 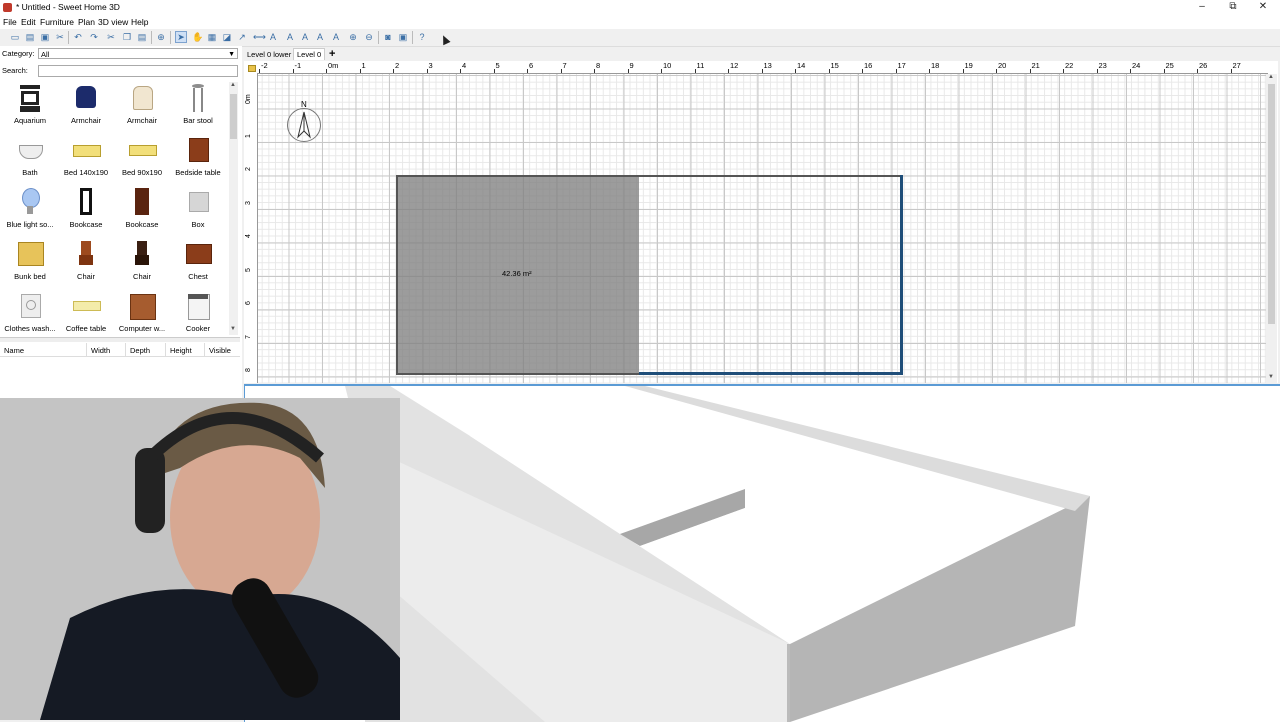 I want to click on bath-icon, so click(x=30, y=150).